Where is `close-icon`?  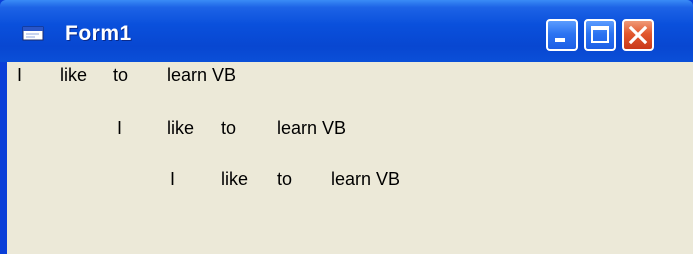
close-icon is located at coordinates (638, 35).